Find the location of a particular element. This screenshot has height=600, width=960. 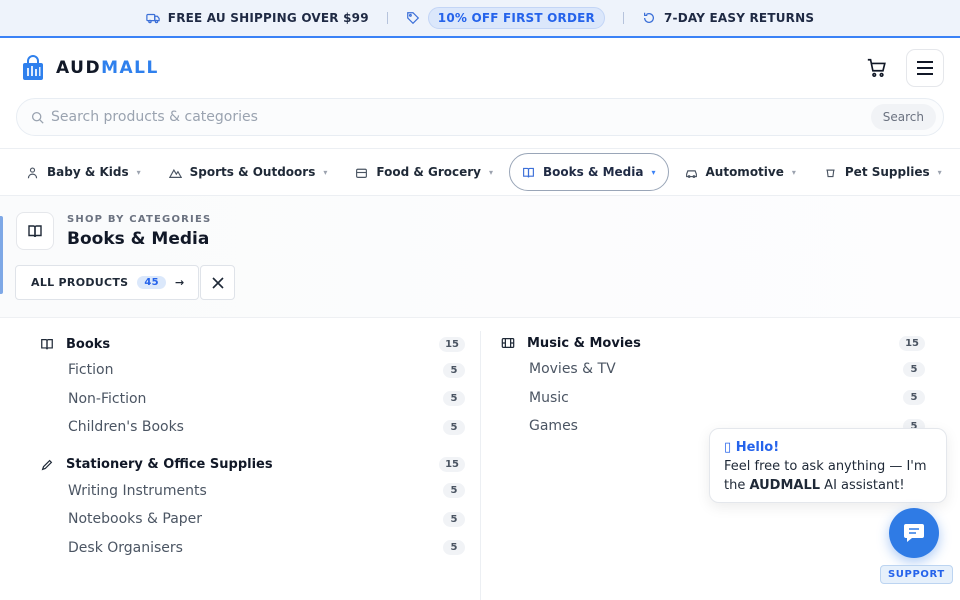

all-products-count: 45 is located at coordinates (151, 282).